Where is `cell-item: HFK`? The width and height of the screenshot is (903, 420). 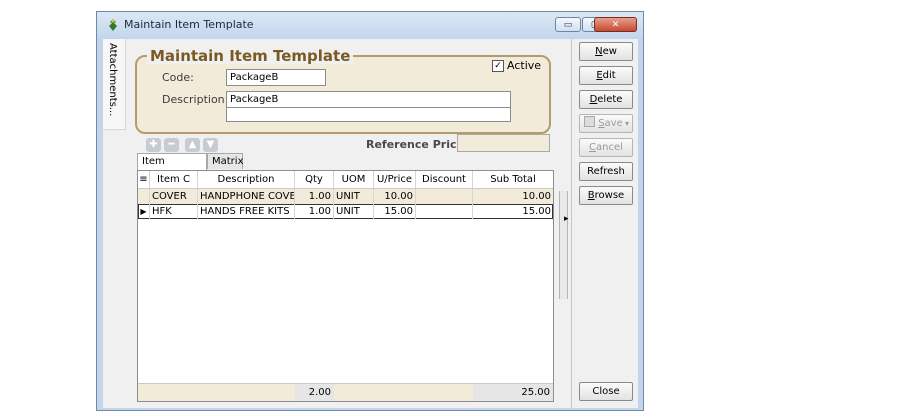
cell-item: HFK is located at coordinates (174, 211).